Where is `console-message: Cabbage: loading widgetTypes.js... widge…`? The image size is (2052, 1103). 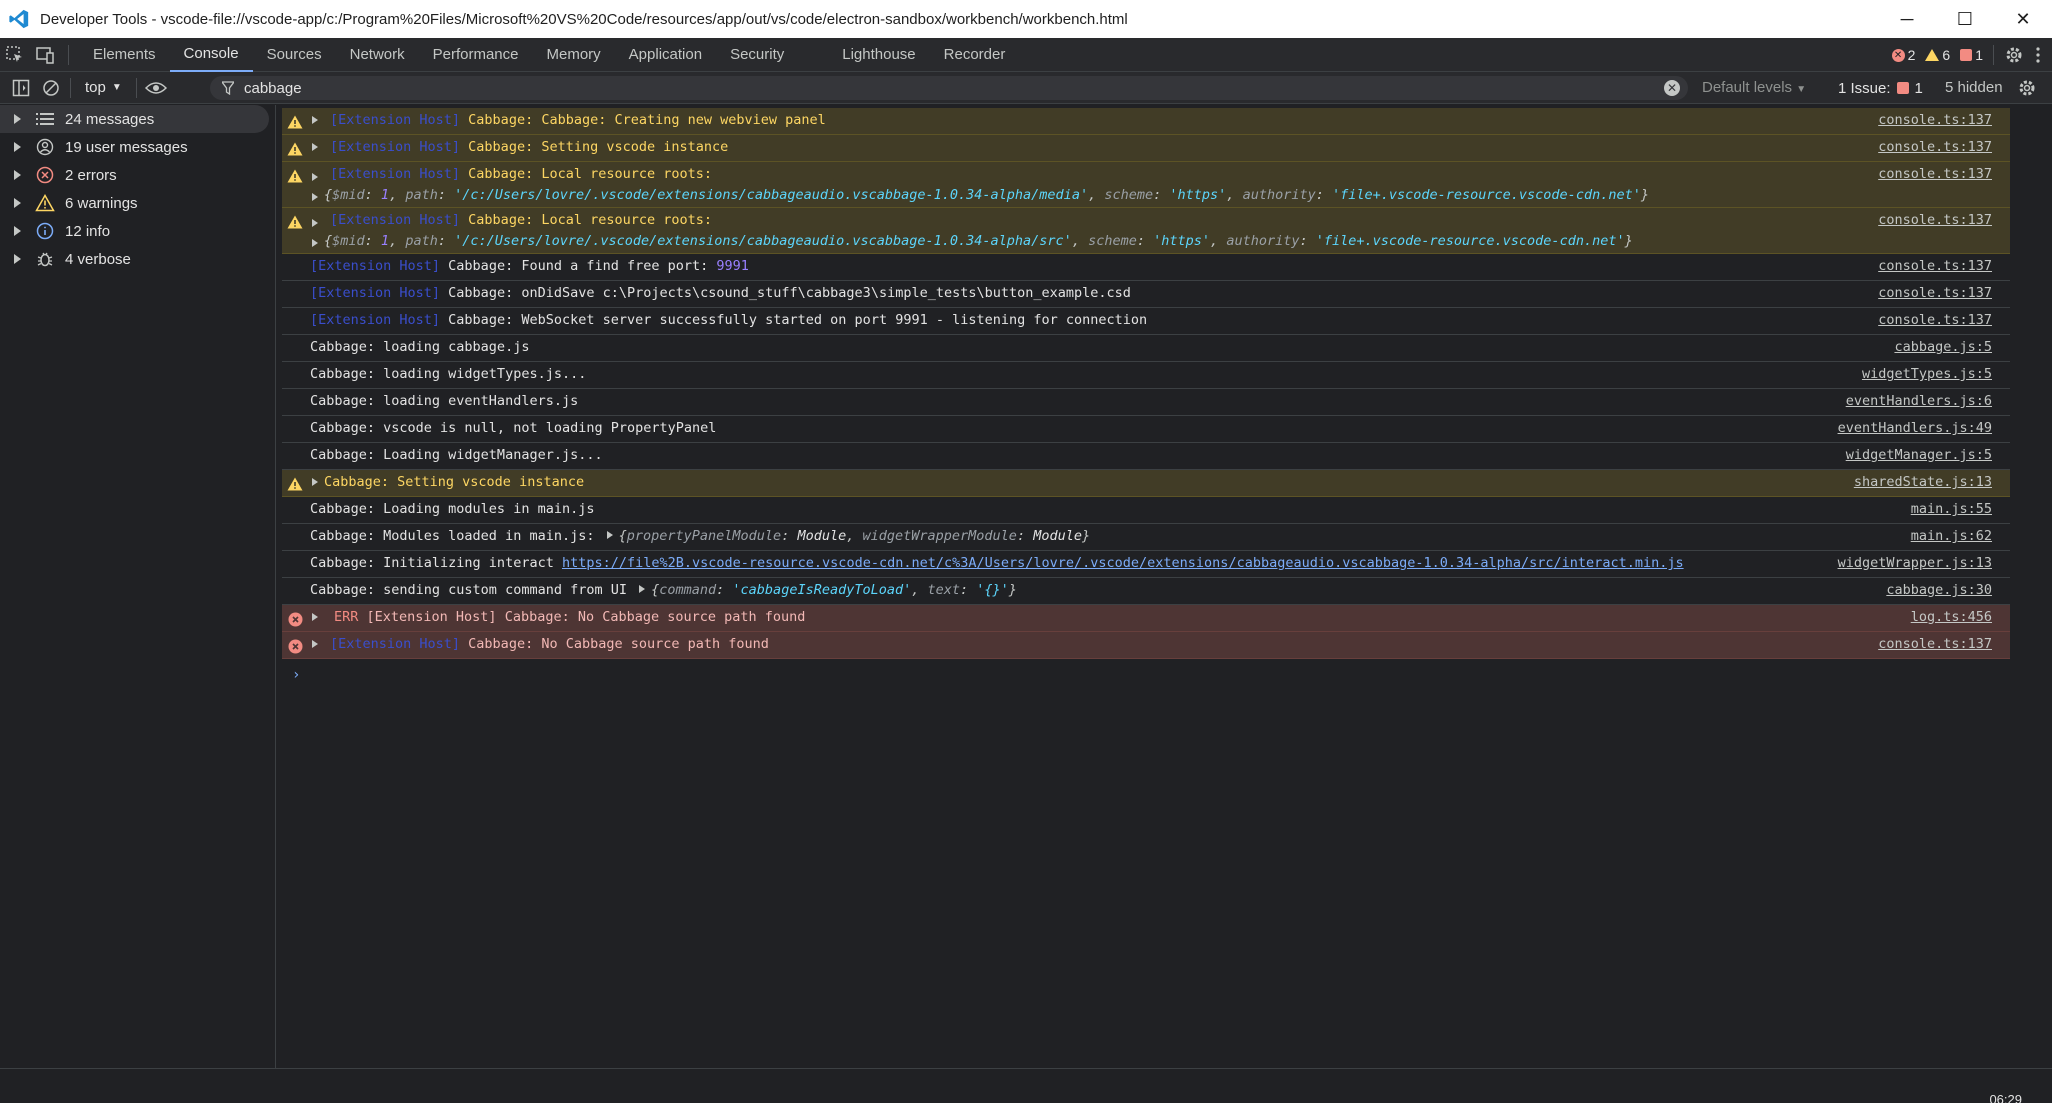
console-message: Cabbage: loading widgetTypes.js... widge… is located at coordinates (1146, 375).